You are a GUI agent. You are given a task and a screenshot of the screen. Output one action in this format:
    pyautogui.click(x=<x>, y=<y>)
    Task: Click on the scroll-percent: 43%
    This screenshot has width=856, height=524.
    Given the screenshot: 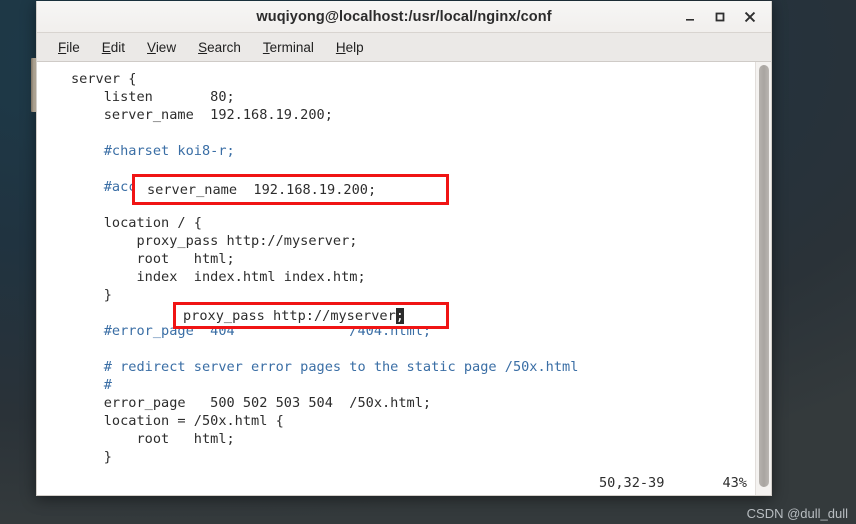 What is the action you would take?
    pyautogui.click(x=734, y=483)
    